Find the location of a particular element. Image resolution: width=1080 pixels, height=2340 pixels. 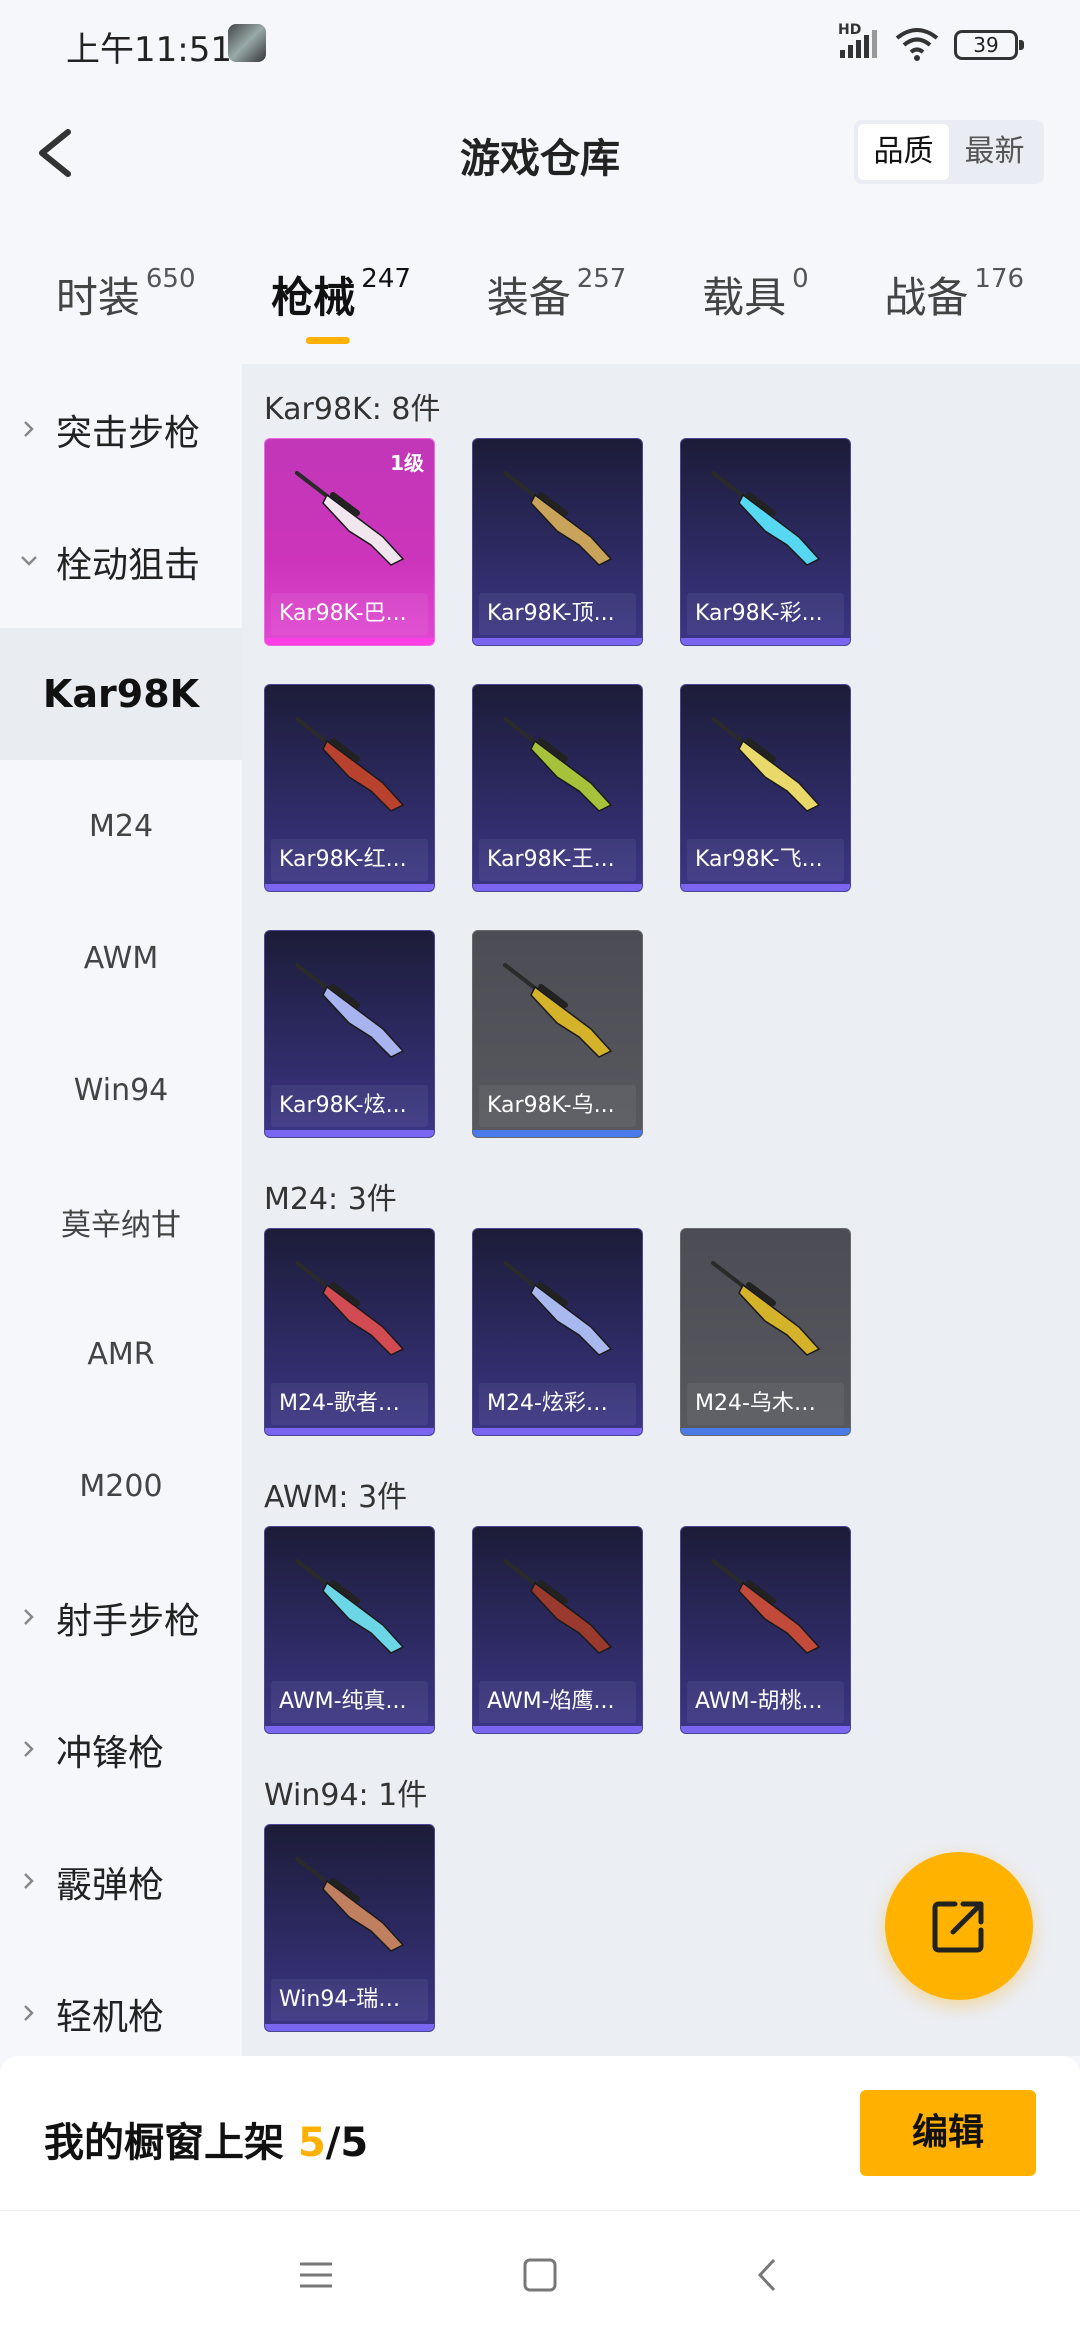

tab-active-indicator is located at coordinates (327, 340).